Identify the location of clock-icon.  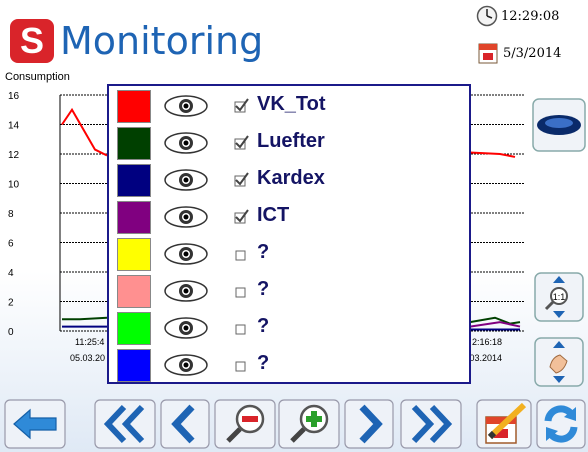
(487, 16).